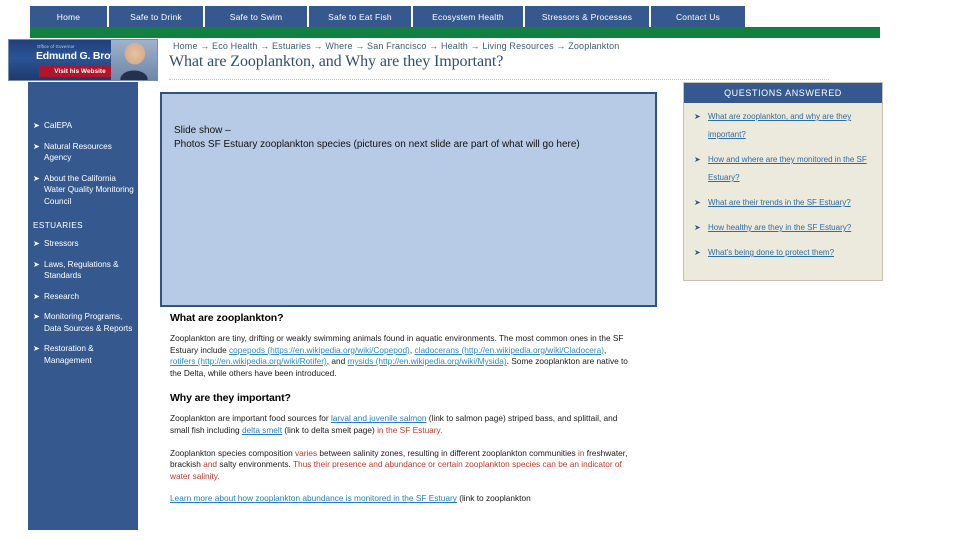  I want to click on title-divider, so click(499, 79).